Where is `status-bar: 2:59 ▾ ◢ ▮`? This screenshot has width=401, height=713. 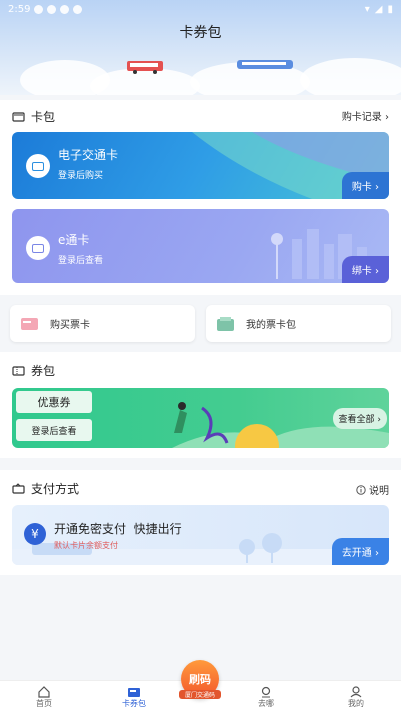
status-bar: 2:59 ▾ ◢ ▮ is located at coordinates (200, 9).